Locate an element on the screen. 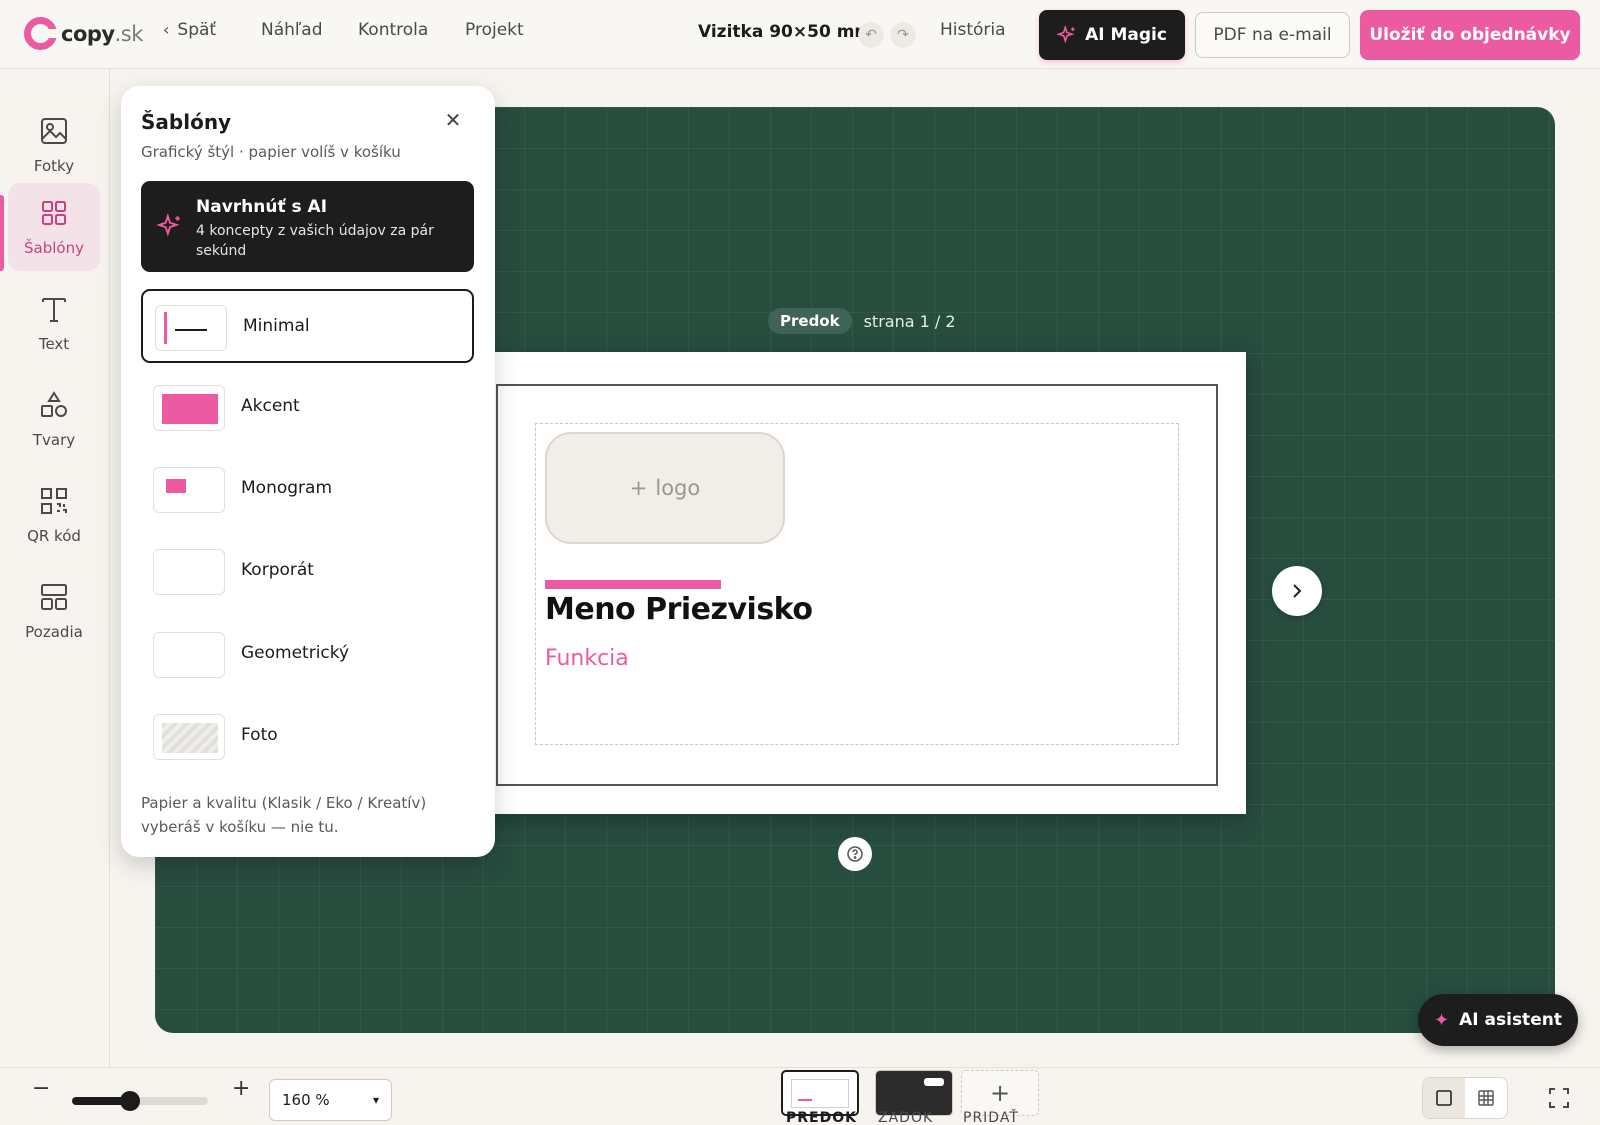 The width and height of the screenshot is (1600, 1125). sparkle-icon: ✦ is located at coordinates (1442, 1020).